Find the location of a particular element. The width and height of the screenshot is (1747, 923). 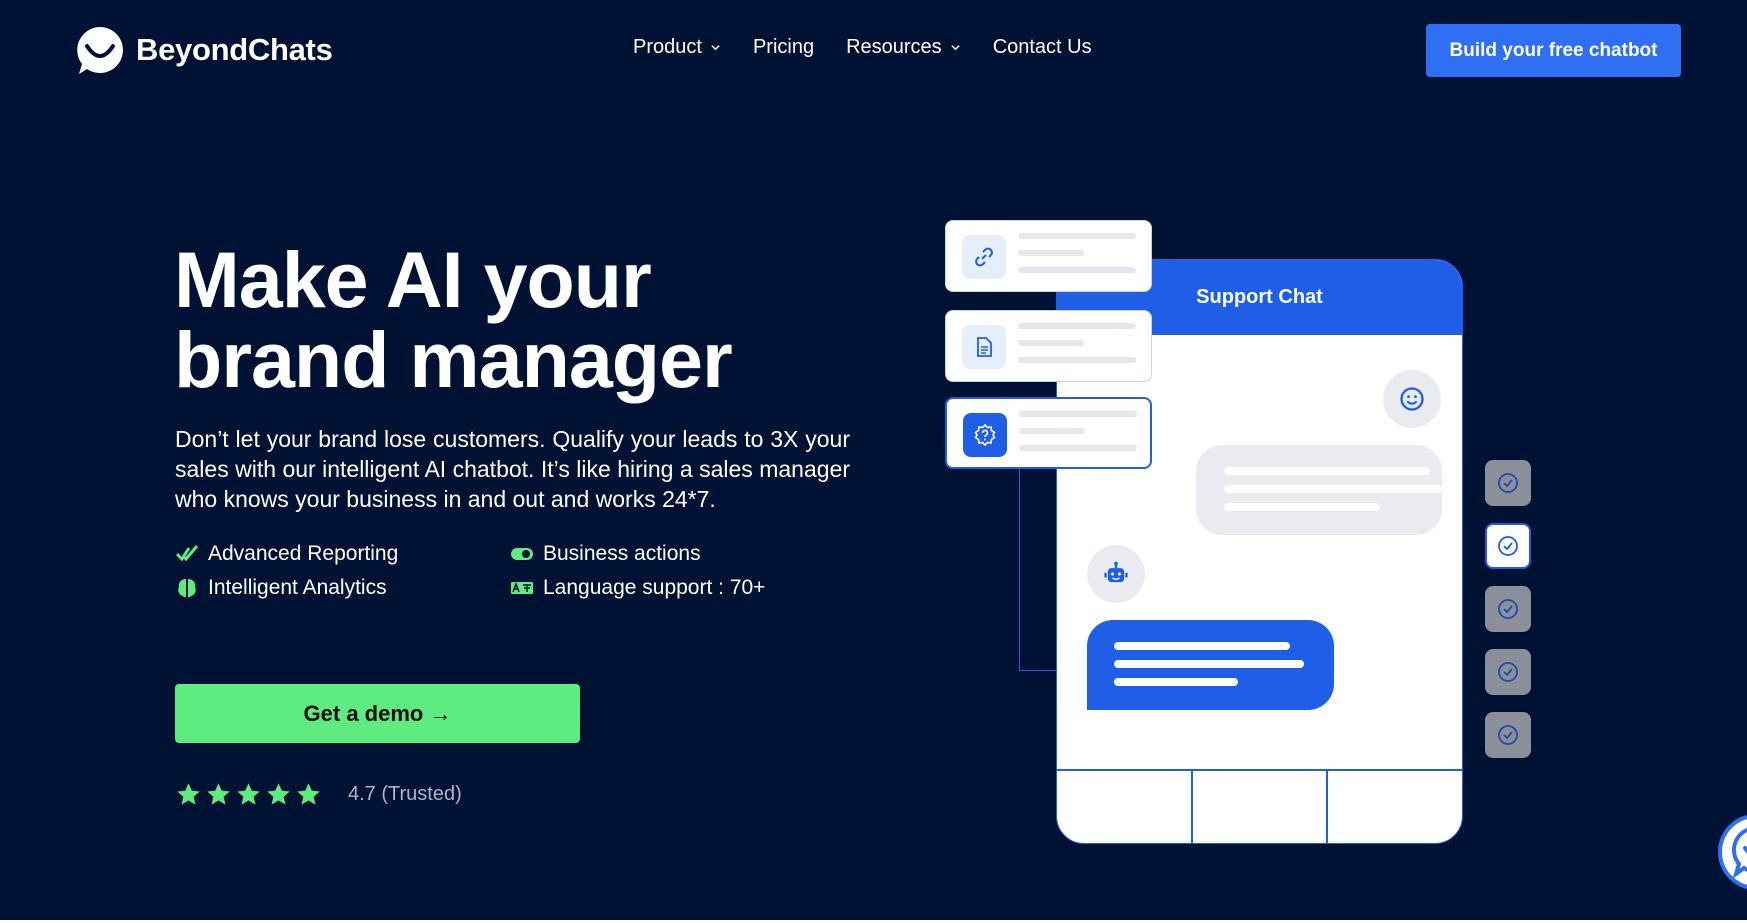

source-card-document is located at coordinates (1048, 346).